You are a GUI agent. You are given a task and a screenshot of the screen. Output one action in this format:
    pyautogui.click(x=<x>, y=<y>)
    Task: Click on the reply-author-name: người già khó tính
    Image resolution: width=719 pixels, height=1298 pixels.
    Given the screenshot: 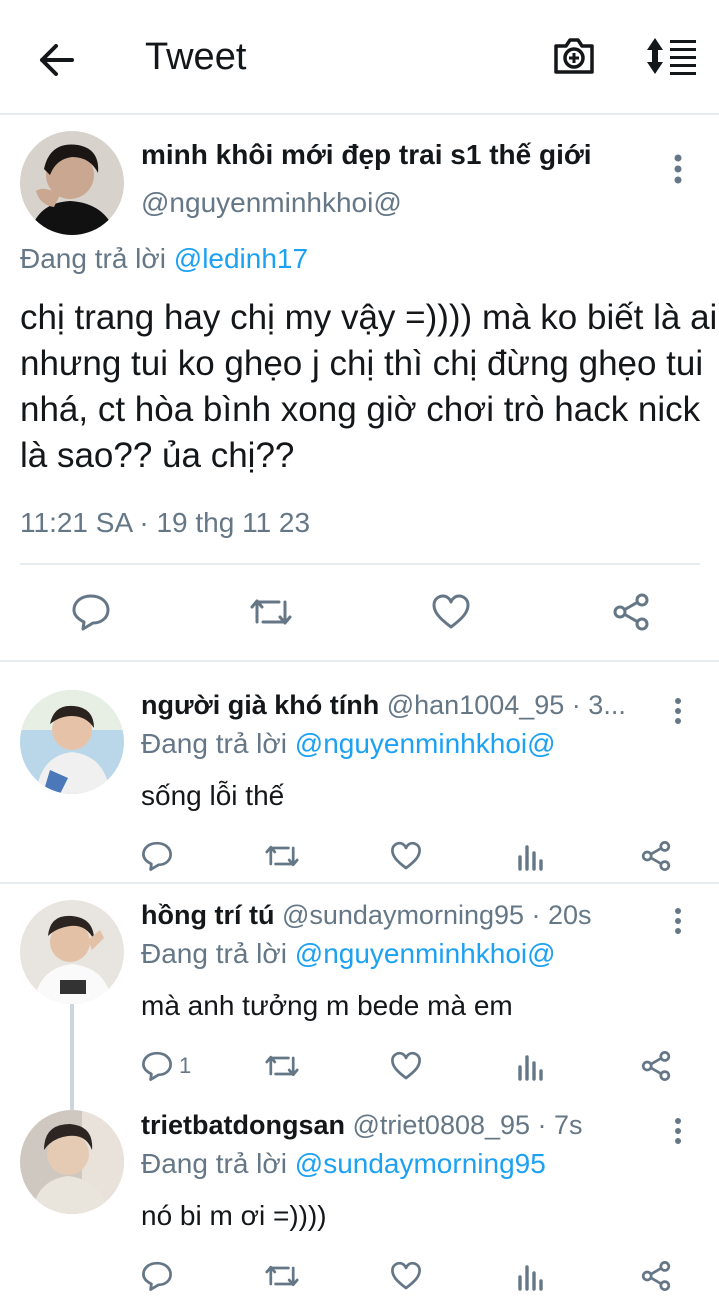 What is the action you would take?
    pyautogui.click(x=260, y=705)
    